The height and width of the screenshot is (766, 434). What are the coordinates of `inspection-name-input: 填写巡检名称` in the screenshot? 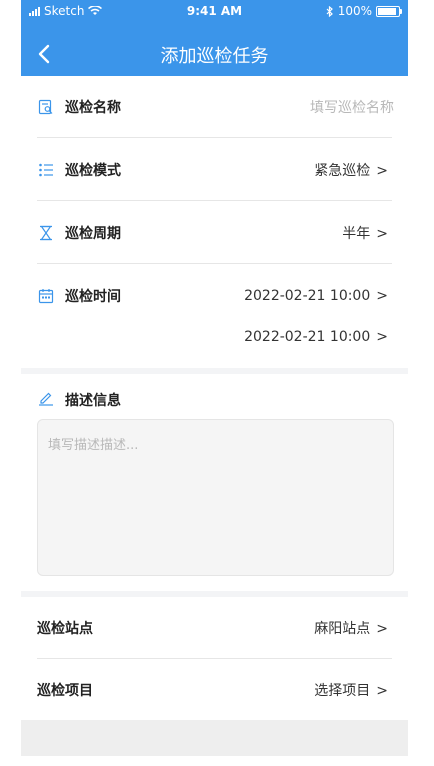 It's located at (352, 107).